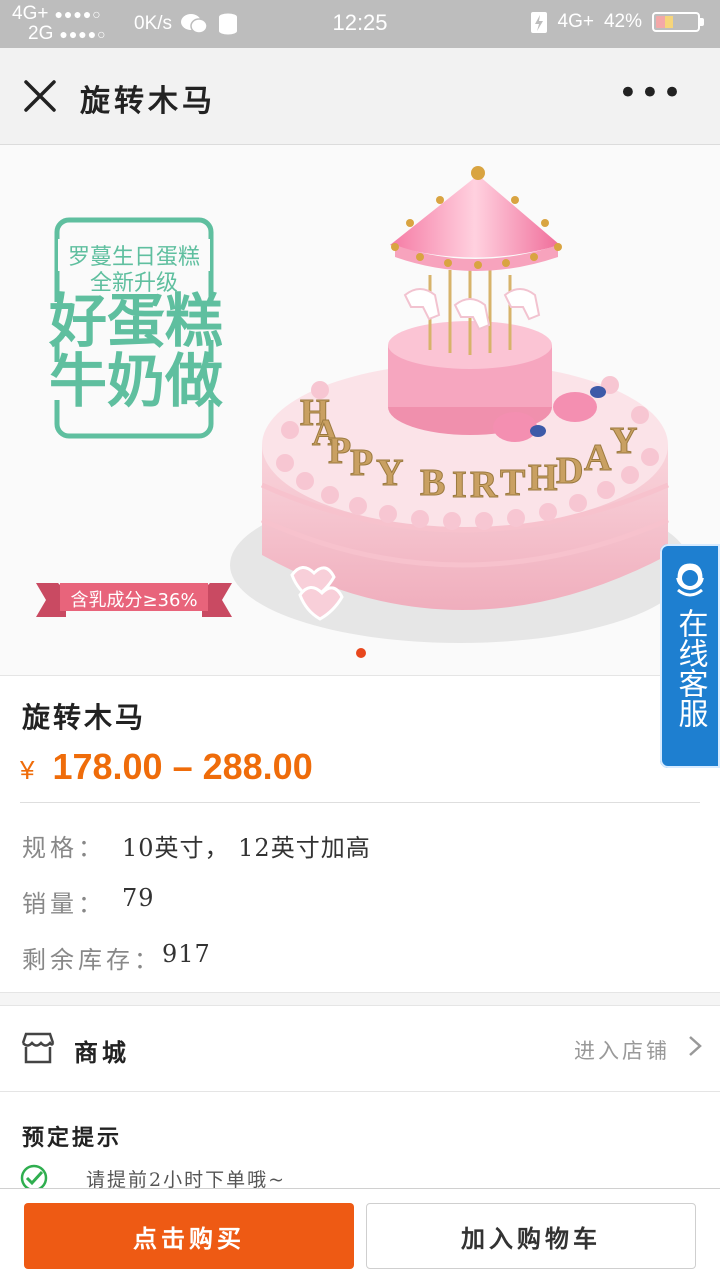  Describe the element at coordinates (138, 898) in the screenshot. I see `spec-value: 79` at that location.